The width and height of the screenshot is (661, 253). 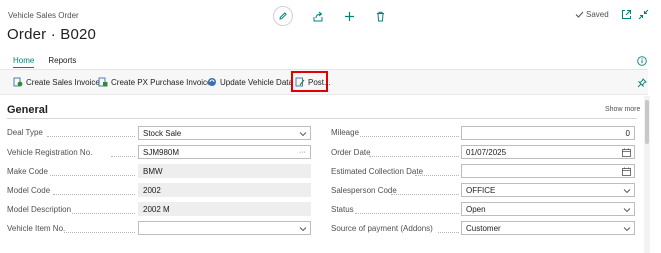 What do you see at coordinates (62, 62) in the screenshot?
I see `tab-reports: Reports` at bounding box center [62, 62].